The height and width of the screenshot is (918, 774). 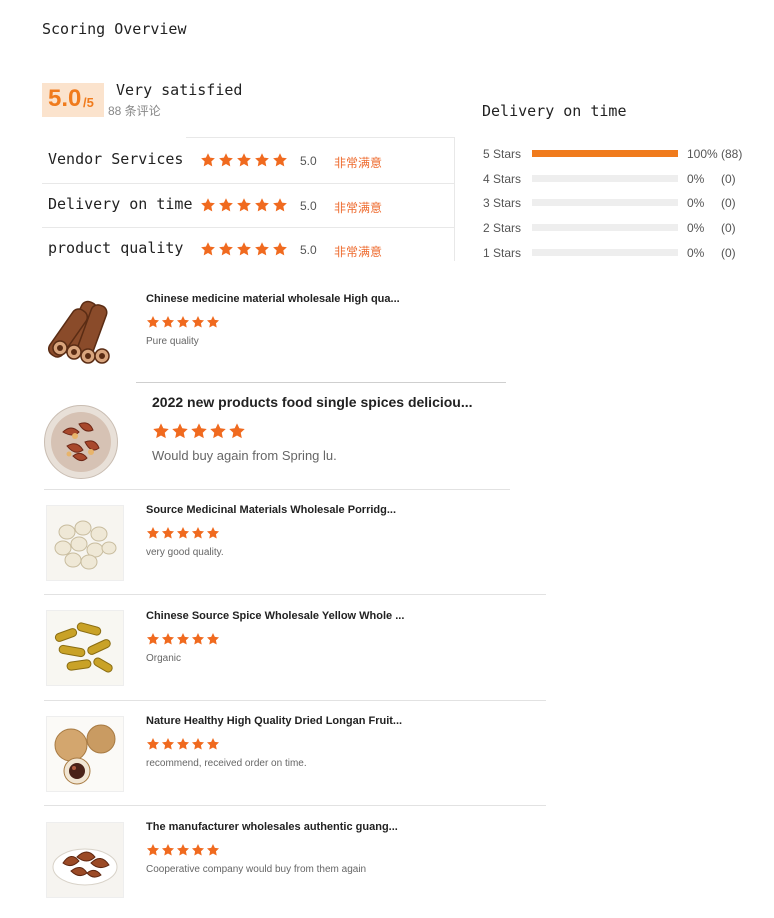 I want to click on distribution-label: 1 Stars, so click(x=502, y=253).